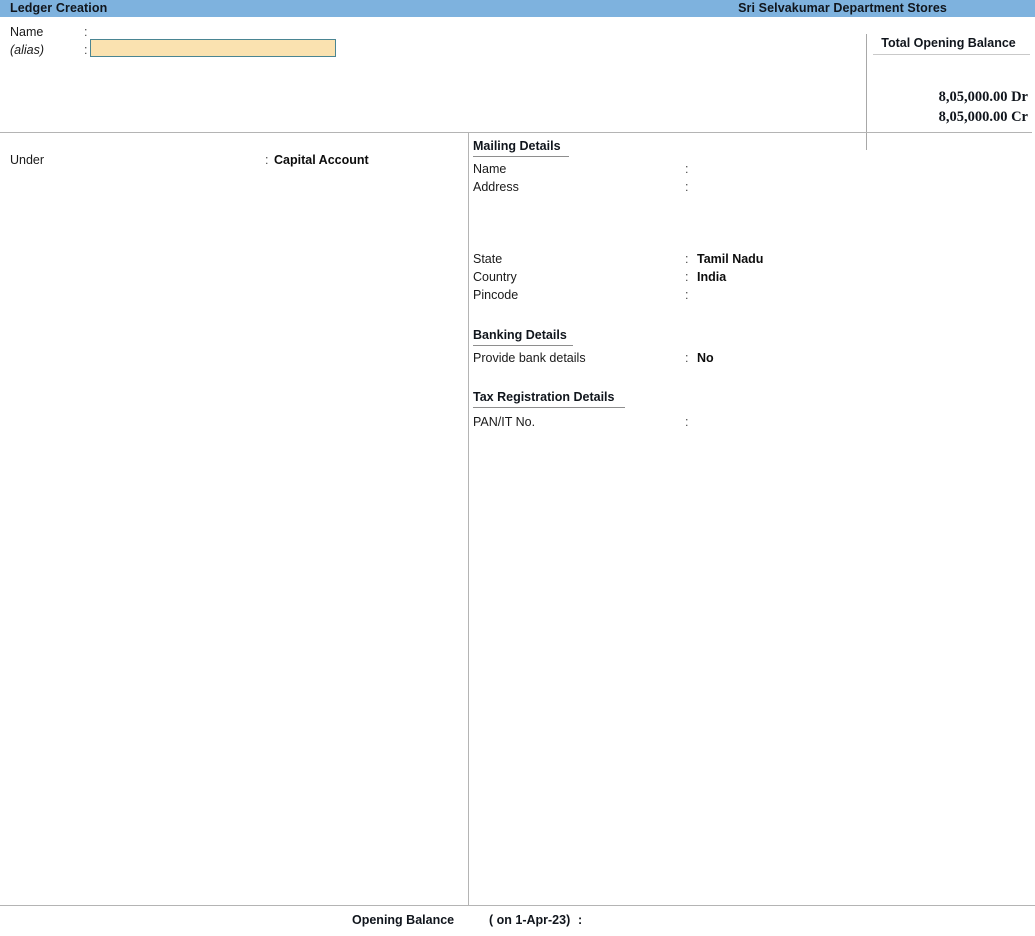  Describe the element at coordinates (687, 259) in the screenshot. I see `mailing-state-colon: :` at that location.